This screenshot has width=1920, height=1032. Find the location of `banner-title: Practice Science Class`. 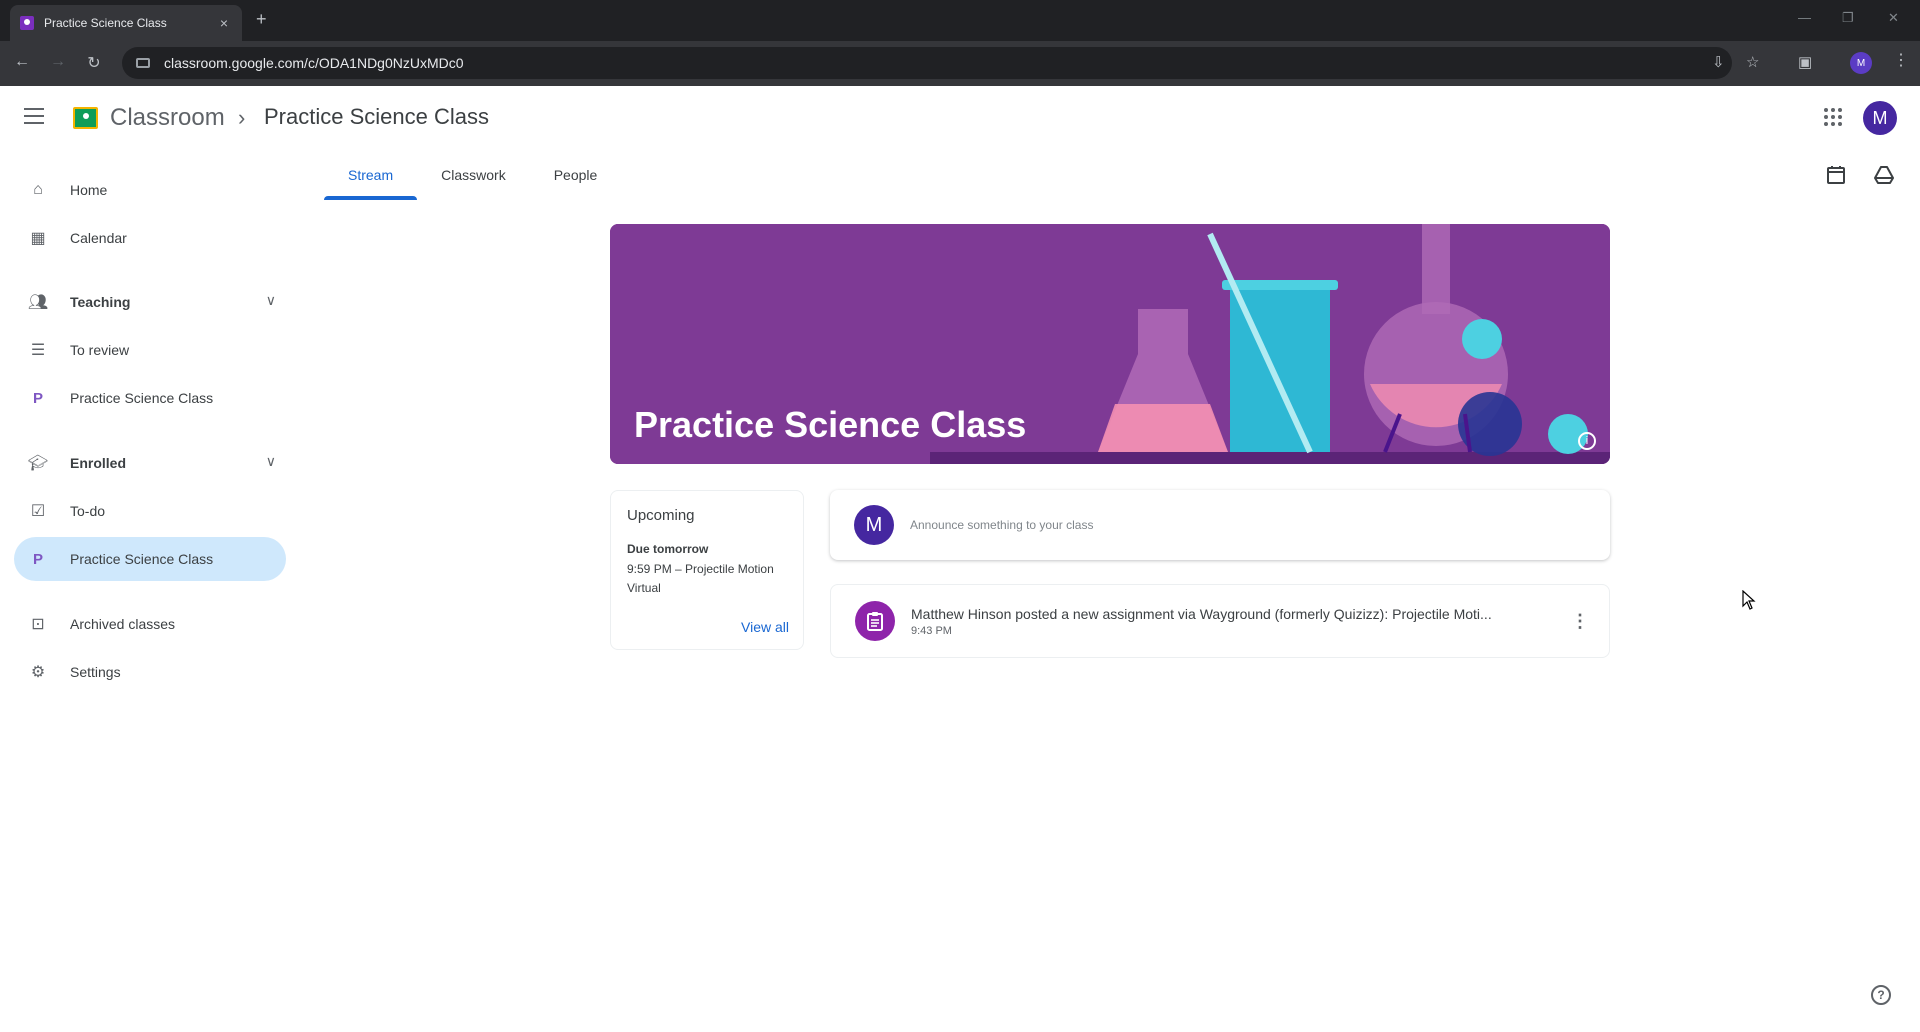

banner-title: Practice Science Class is located at coordinates (830, 424).